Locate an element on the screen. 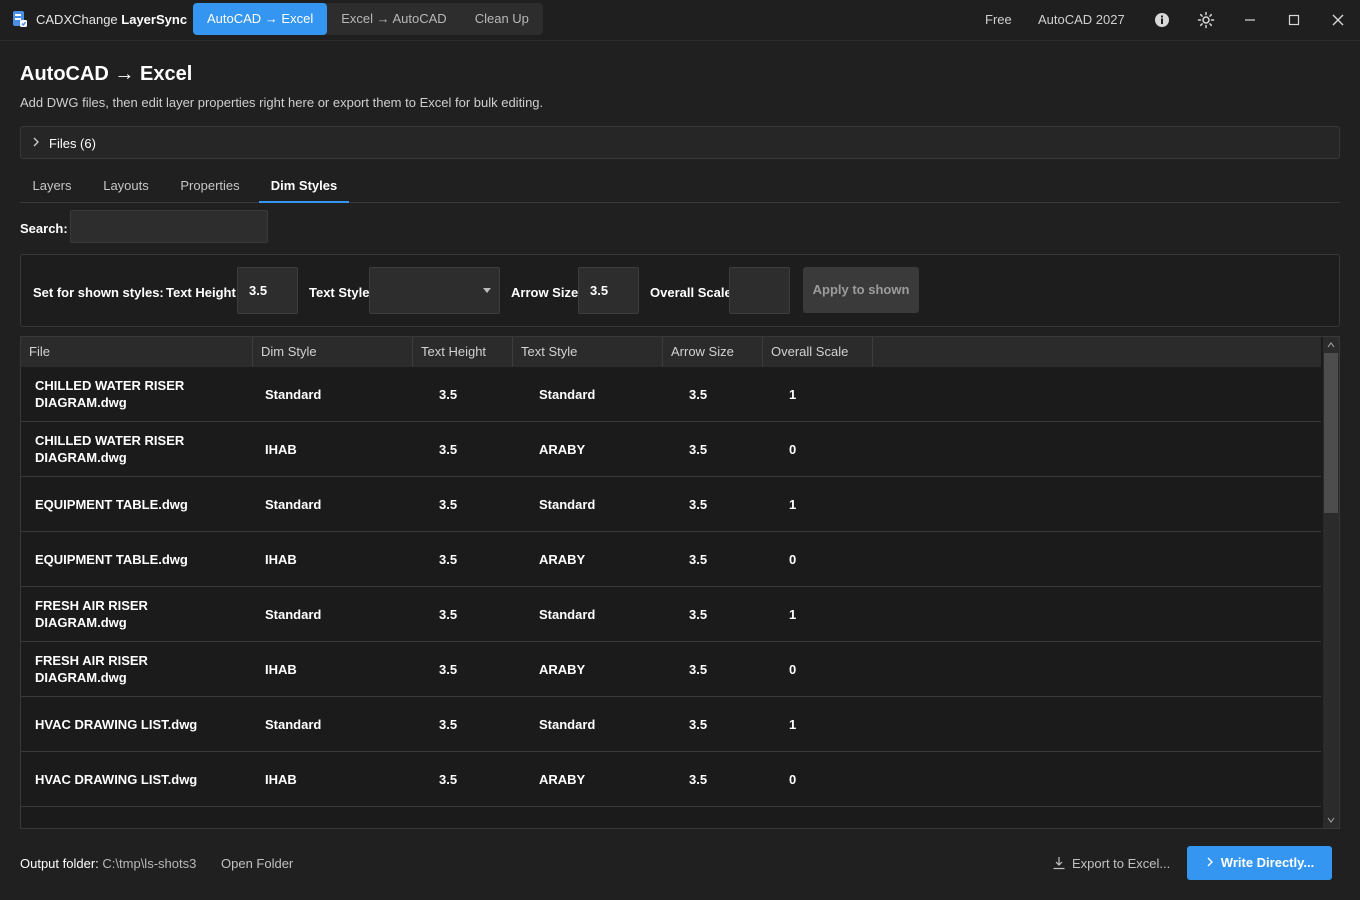 The width and height of the screenshot is (1360, 900). tab-layers: Layers is located at coordinates (52, 185).